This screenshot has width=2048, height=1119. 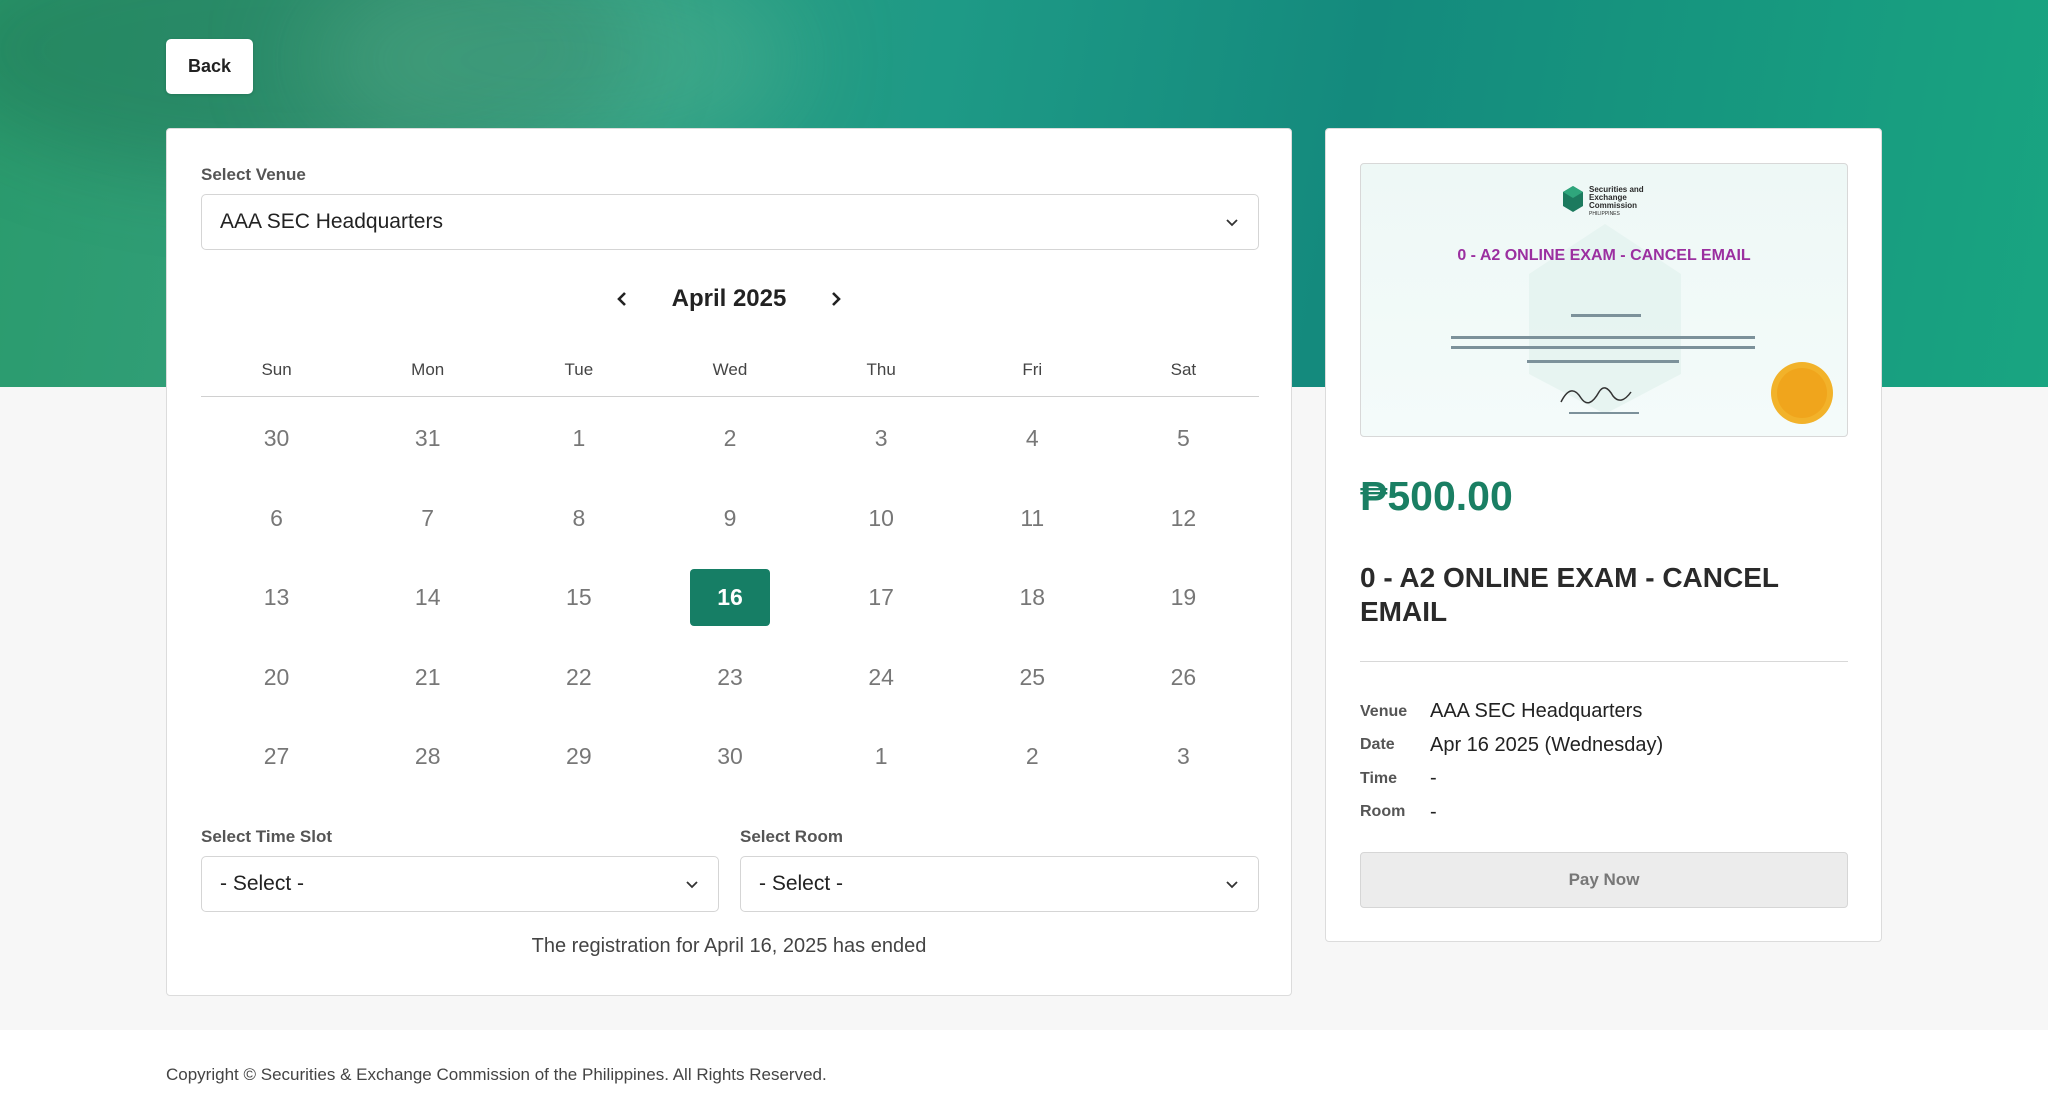 I want to click on price: ₱500.00, so click(x=1436, y=496).